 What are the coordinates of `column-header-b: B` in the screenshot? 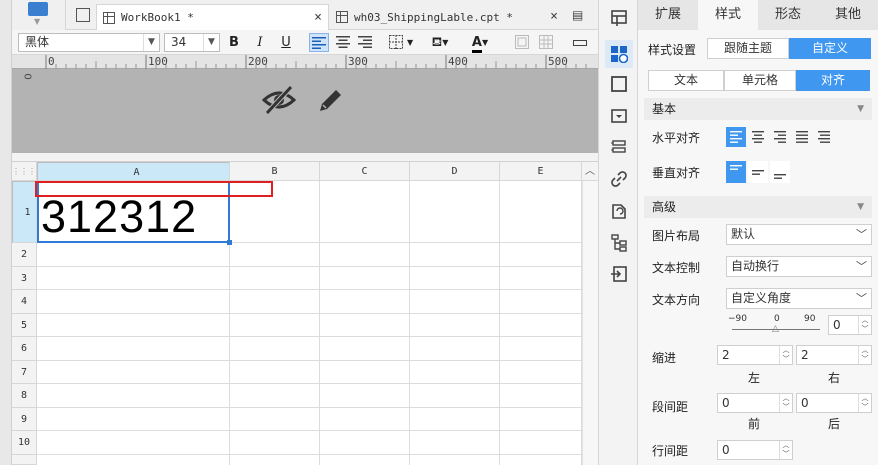 It's located at (275, 171).